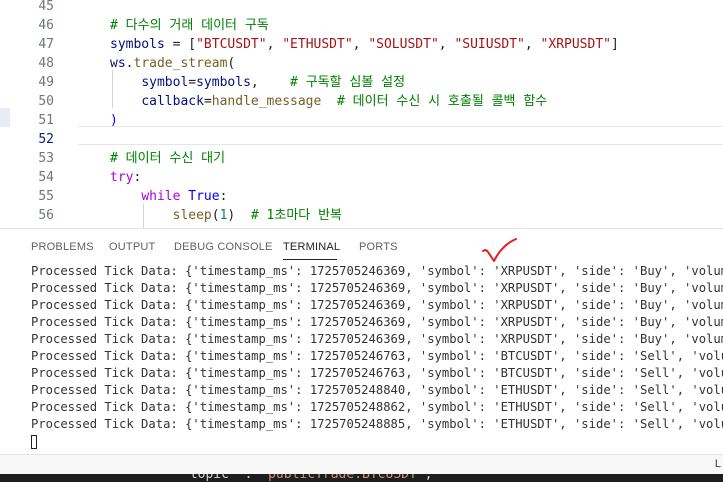 Image resolution: width=723 pixels, height=482 pixels. Describe the element at coordinates (489, 44) in the screenshot. I see `code-token: "SUIUSDT"` at that location.